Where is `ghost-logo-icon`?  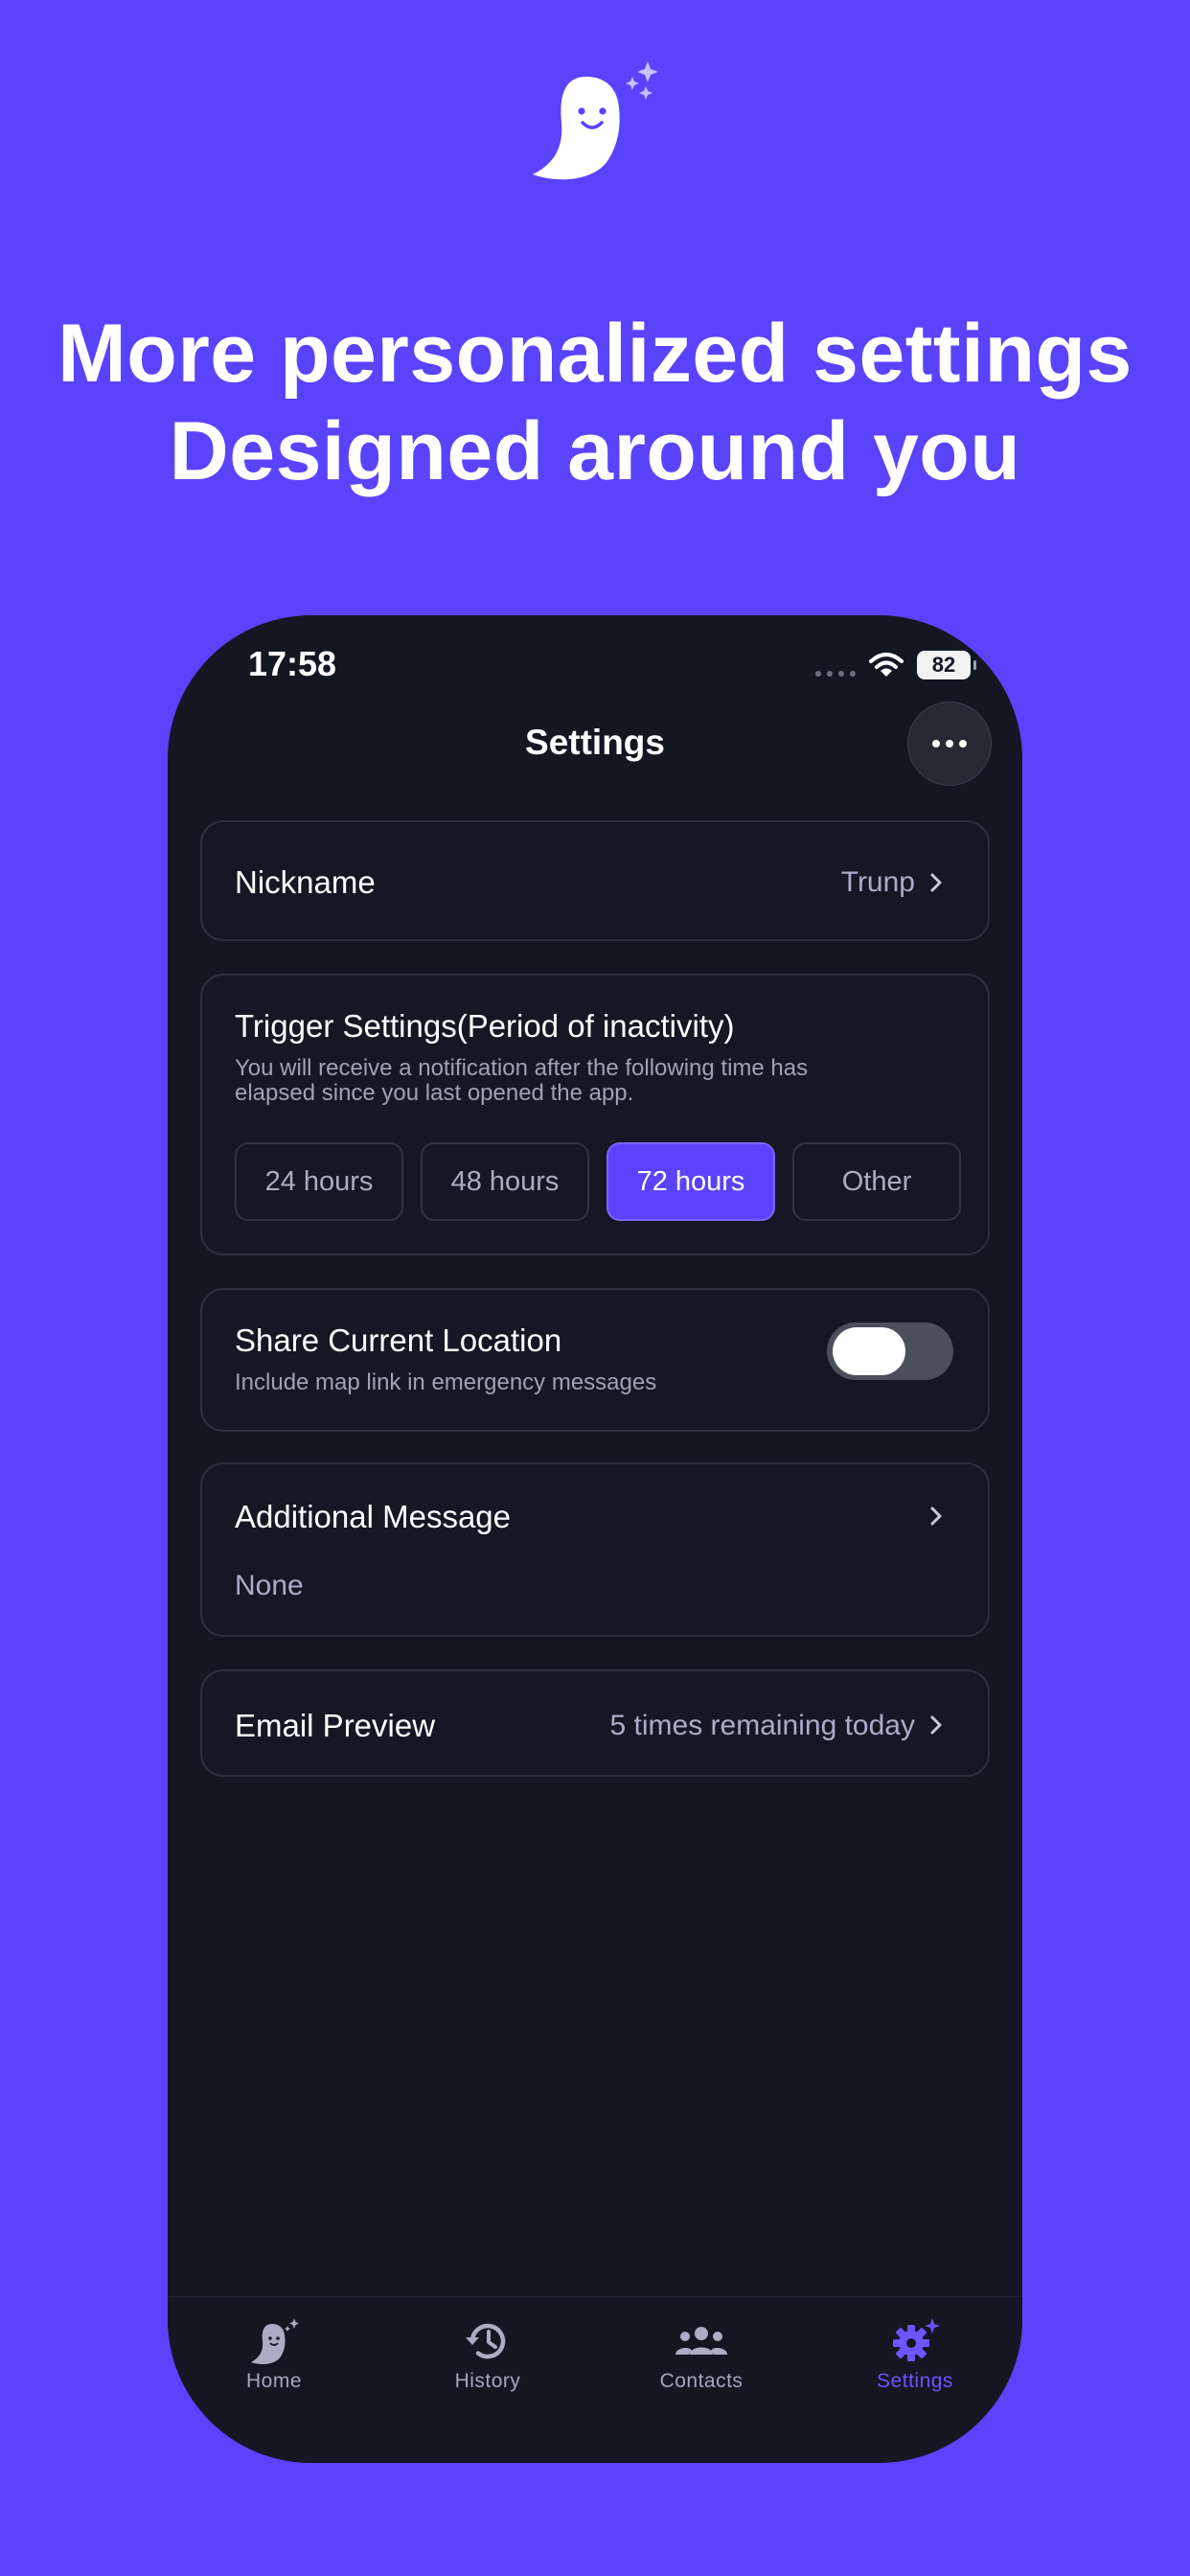 ghost-logo-icon is located at coordinates (595, 120).